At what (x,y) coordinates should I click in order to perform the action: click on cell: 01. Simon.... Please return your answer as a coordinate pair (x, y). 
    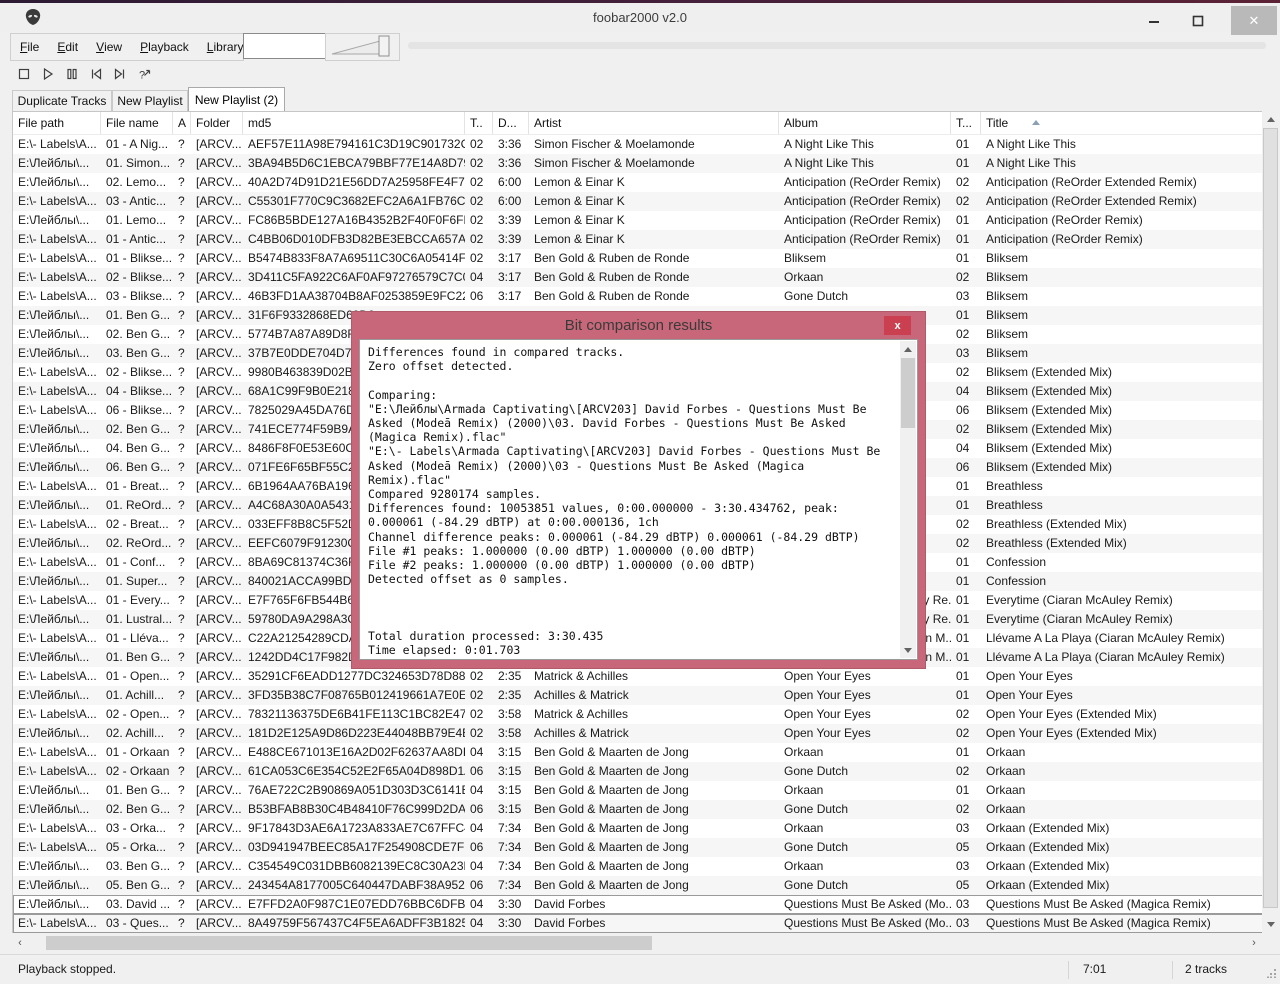
    Looking at the image, I should click on (138, 163).